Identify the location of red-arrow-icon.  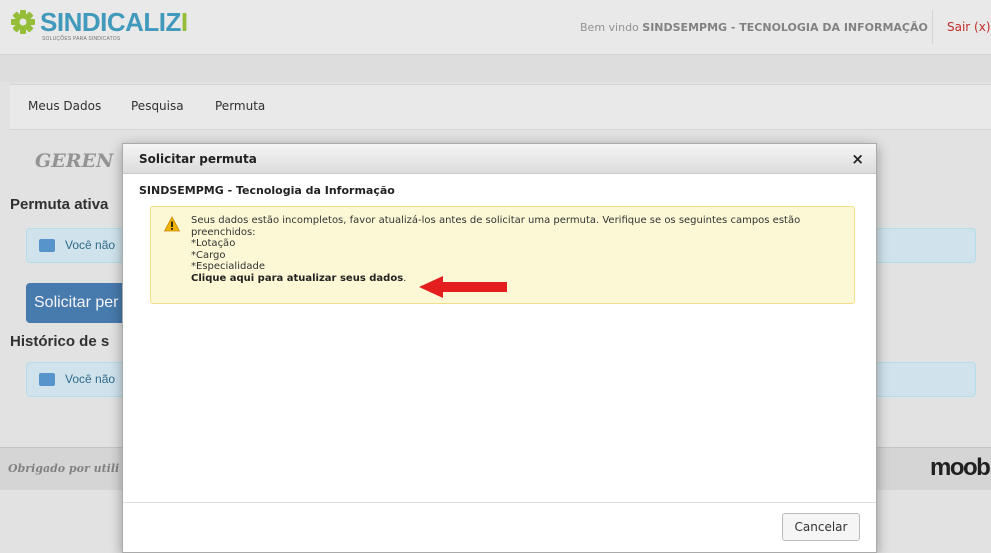
(463, 287).